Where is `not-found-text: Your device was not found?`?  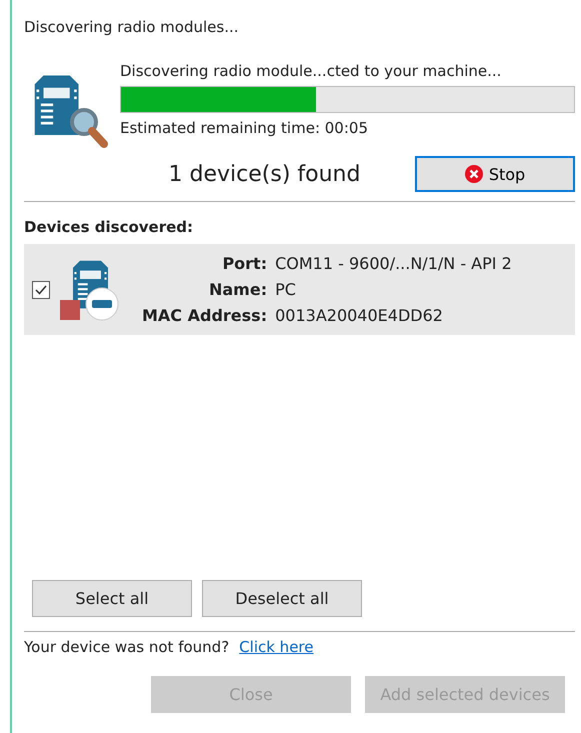 not-found-text: Your device was not found? is located at coordinates (127, 647).